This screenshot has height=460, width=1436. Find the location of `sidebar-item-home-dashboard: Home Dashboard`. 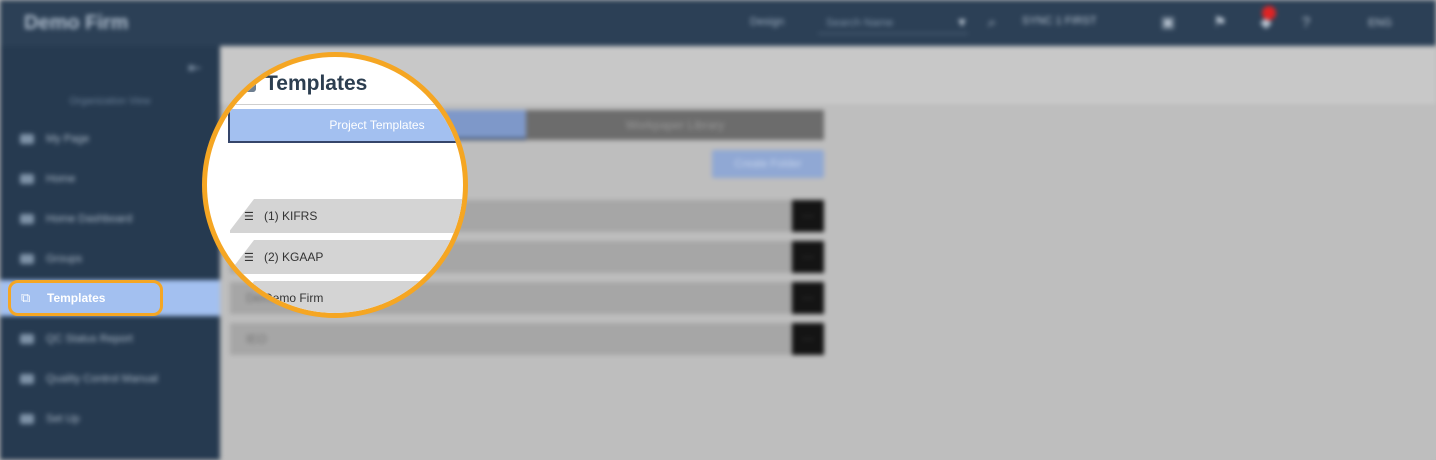

sidebar-item-home-dashboard: Home Dashboard is located at coordinates (76, 219).